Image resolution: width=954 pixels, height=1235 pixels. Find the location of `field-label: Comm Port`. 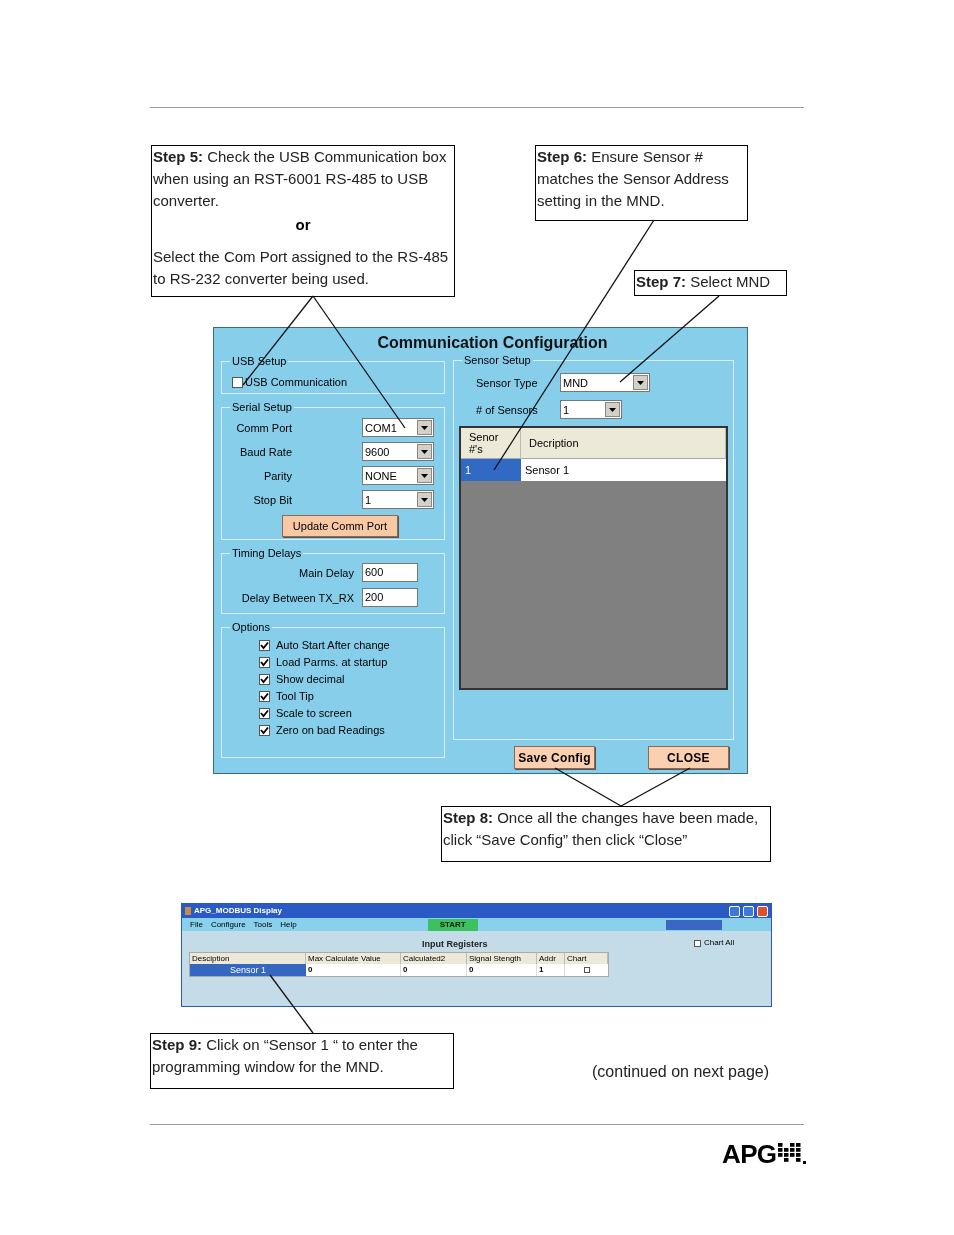

field-label: Comm Port is located at coordinates (263, 427).